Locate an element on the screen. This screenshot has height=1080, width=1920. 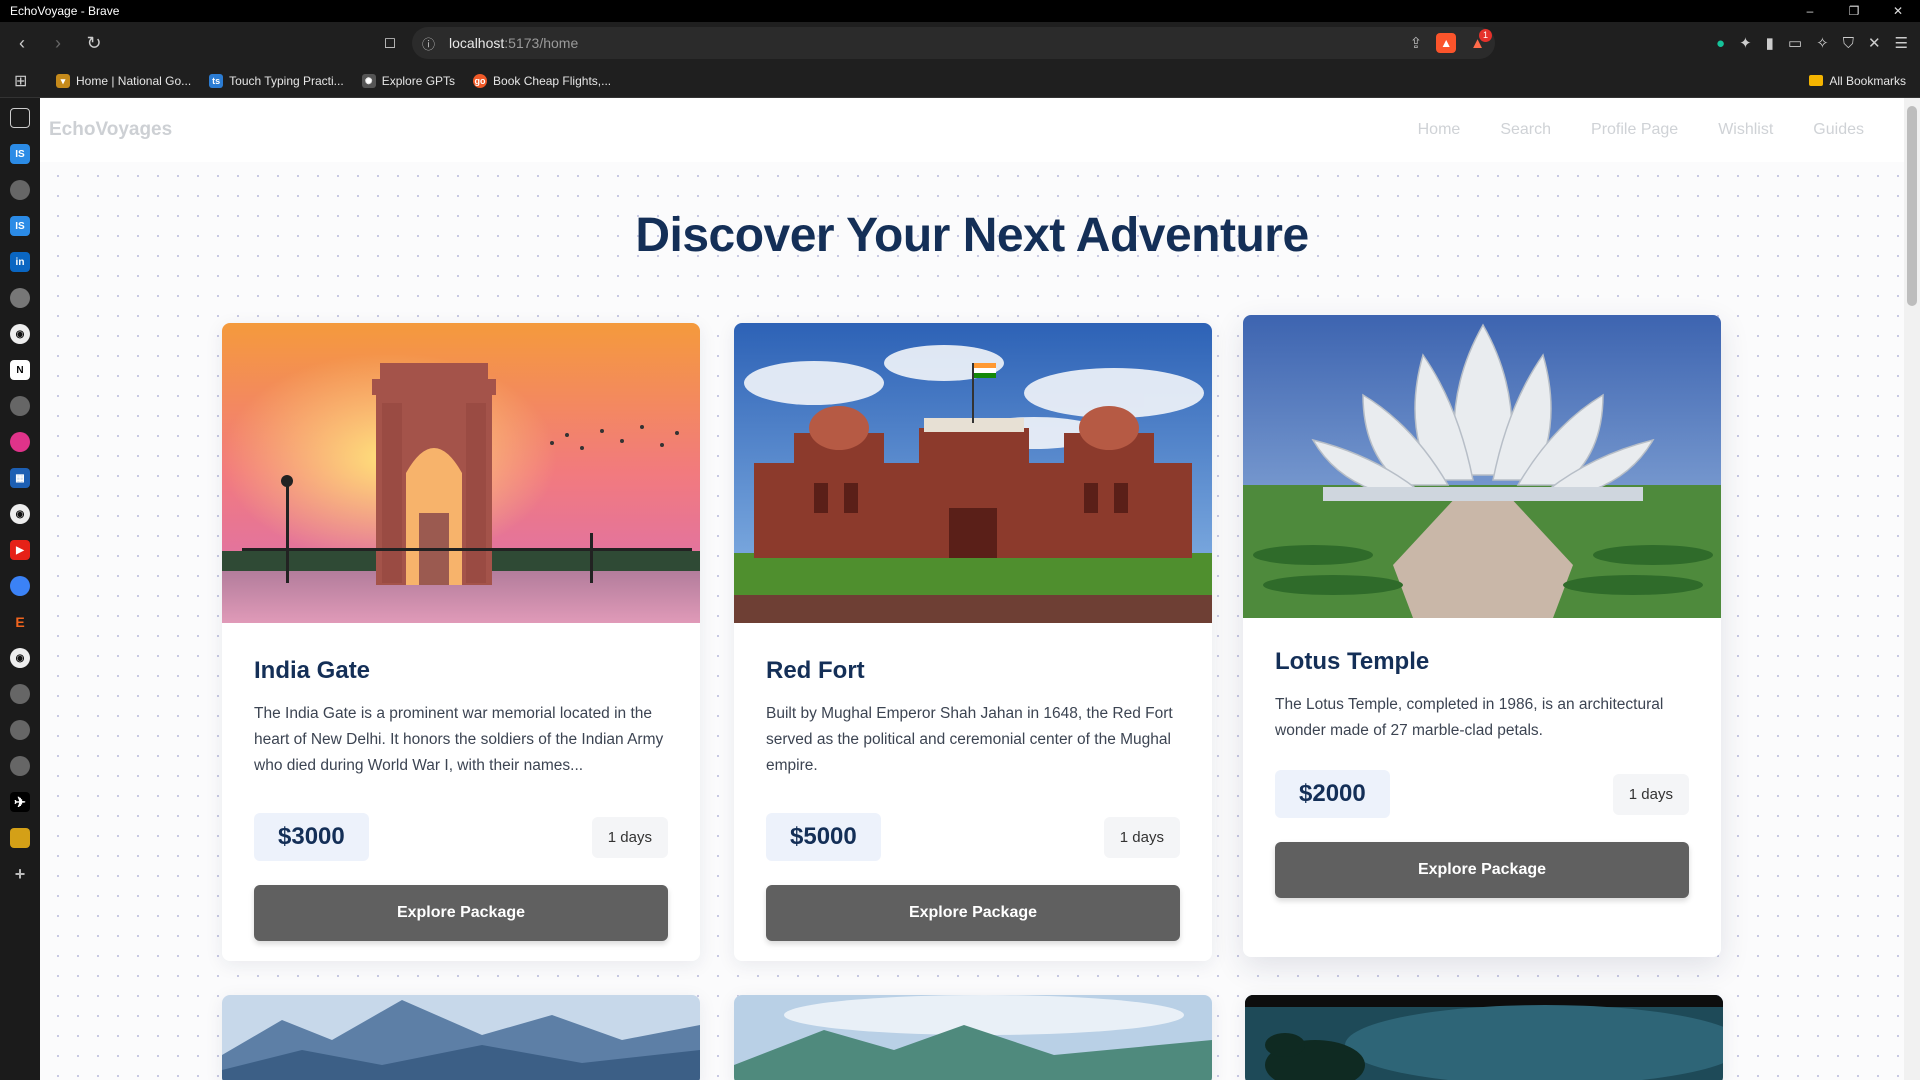
brand-logo: EchoVoyages is located at coordinates (110, 130).